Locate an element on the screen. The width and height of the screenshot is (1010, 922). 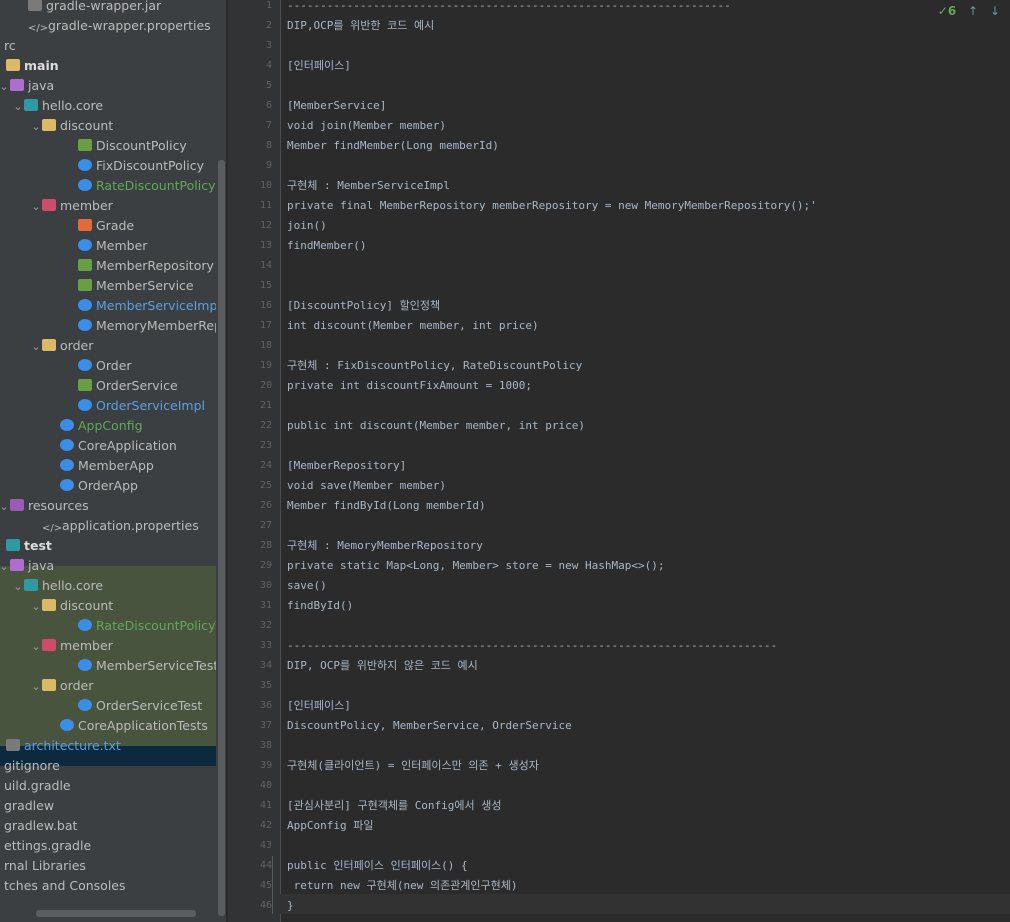
tree-item: OrderApp is located at coordinates (93, 486).